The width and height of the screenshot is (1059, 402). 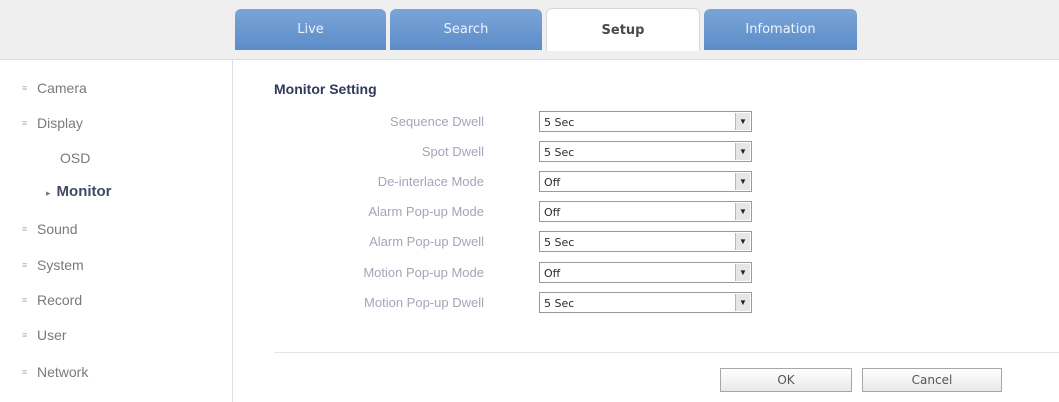 What do you see at coordinates (60, 300) in the screenshot?
I see `sidebar-item-label: Record` at bounding box center [60, 300].